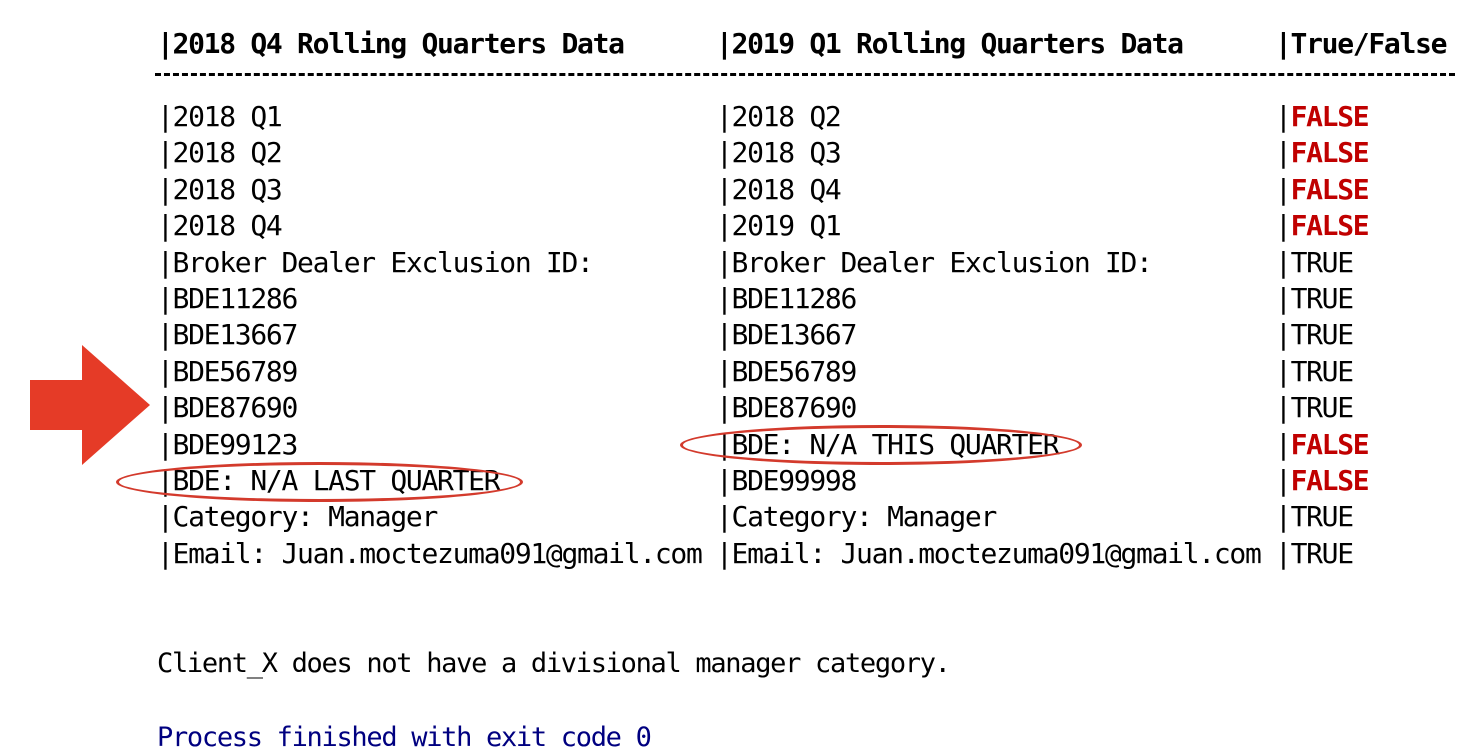  What do you see at coordinates (950, 43) in the screenshot?
I see `header-2019-q1: |2019 Q1 Rolling Quarters Data` at bounding box center [950, 43].